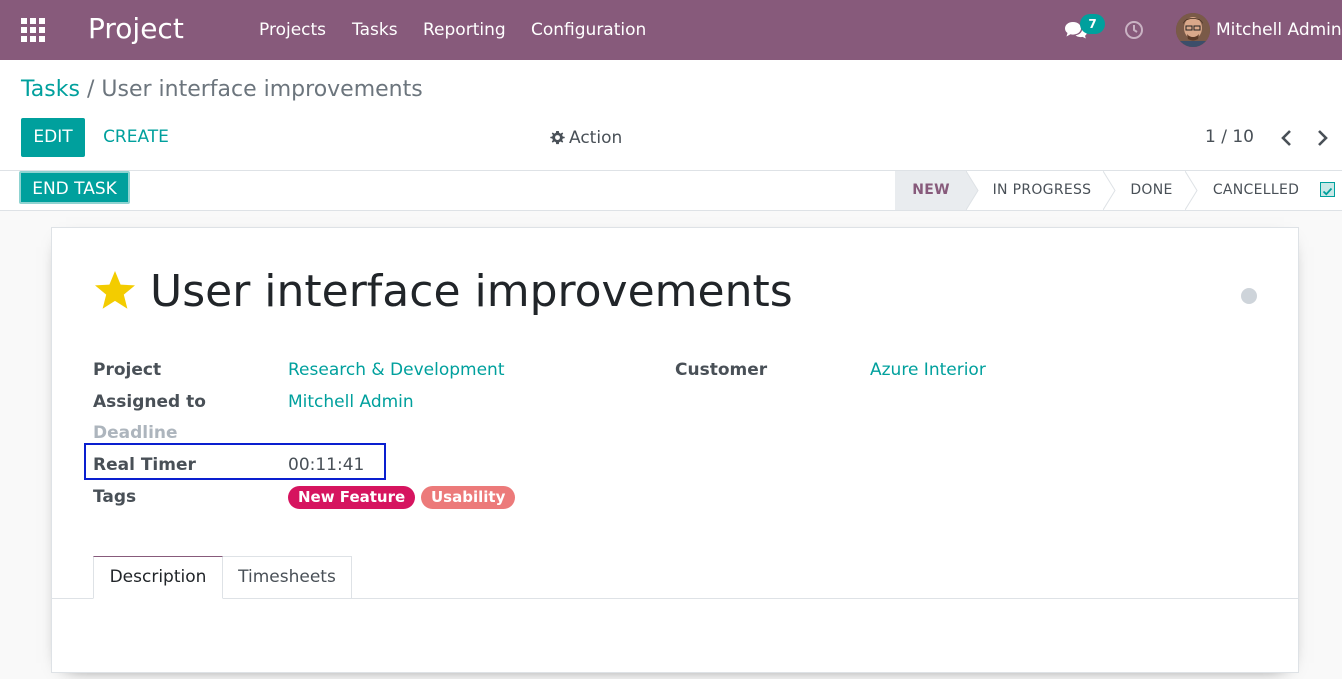 The image size is (1342, 679). Describe the element at coordinates (115, 497) in the screenshot. I see `tags-label: Tags` at that location.